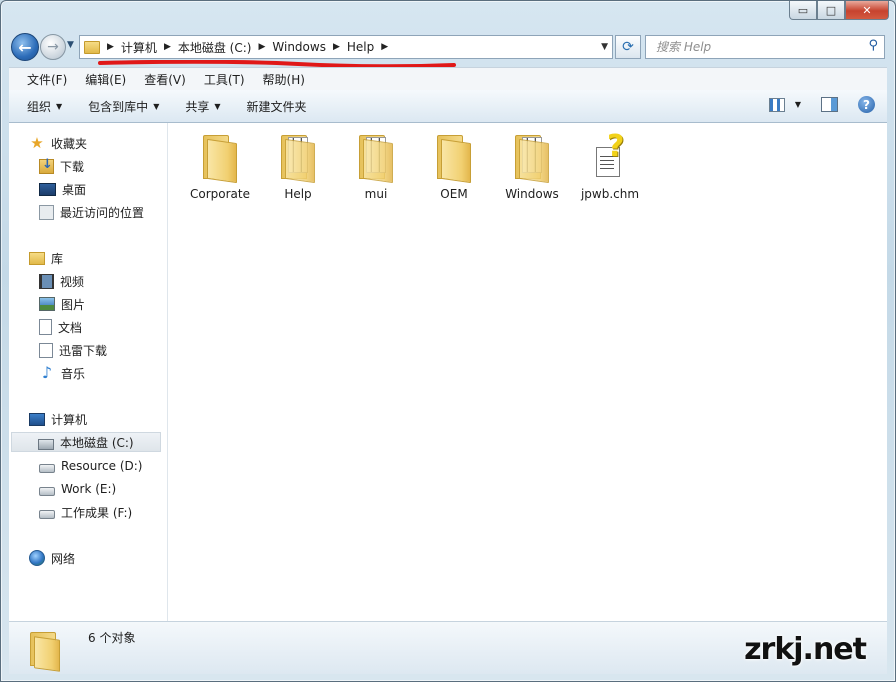 This screenshot has width=896, height=682. I want to click on preview-pane-icon, so click(829, 104).